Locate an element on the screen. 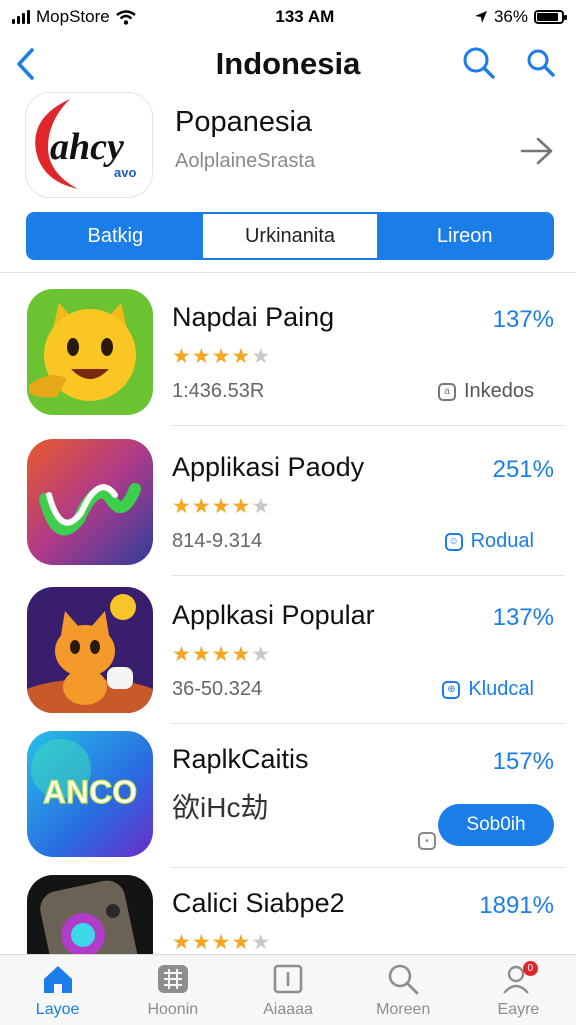 This screenshot has height=1025, width=576. app-percent: 251% is located at coordinates (523, 469).